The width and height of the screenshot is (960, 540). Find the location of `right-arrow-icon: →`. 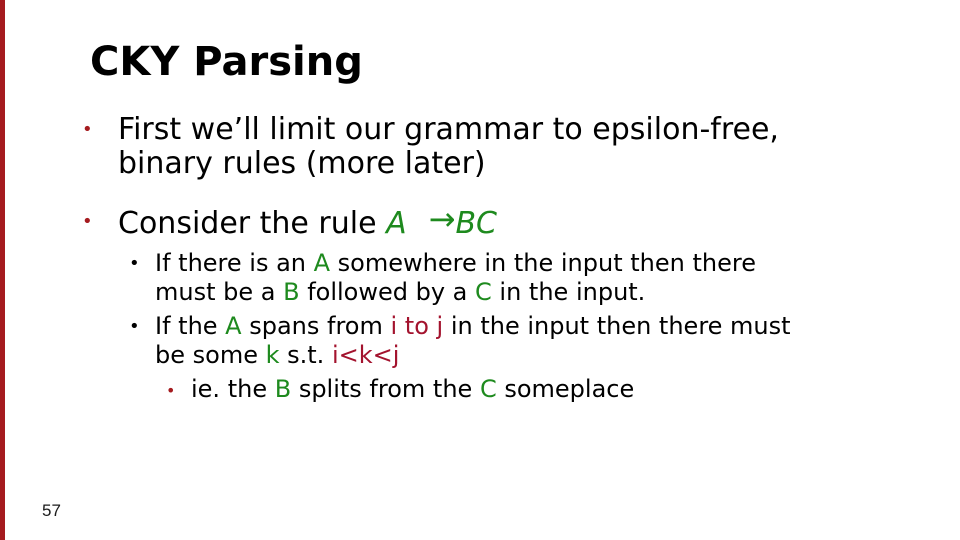

right-arrow-icon: → is located at coordinates (442, 219).